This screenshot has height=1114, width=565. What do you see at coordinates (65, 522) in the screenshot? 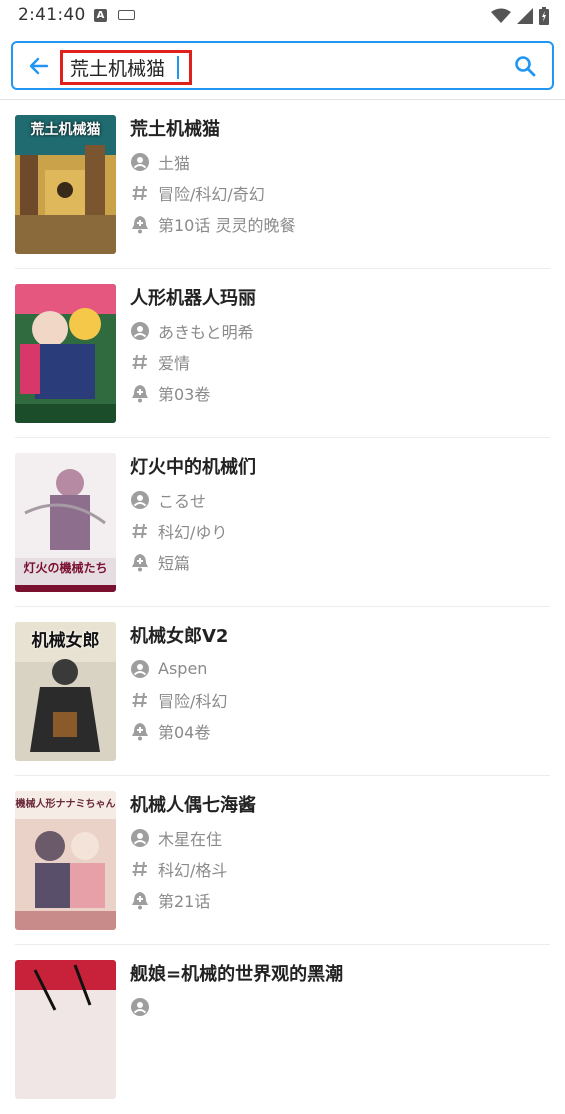
I see `comic-cover: 灯火の機械たち` at bounding box center [65, 522].